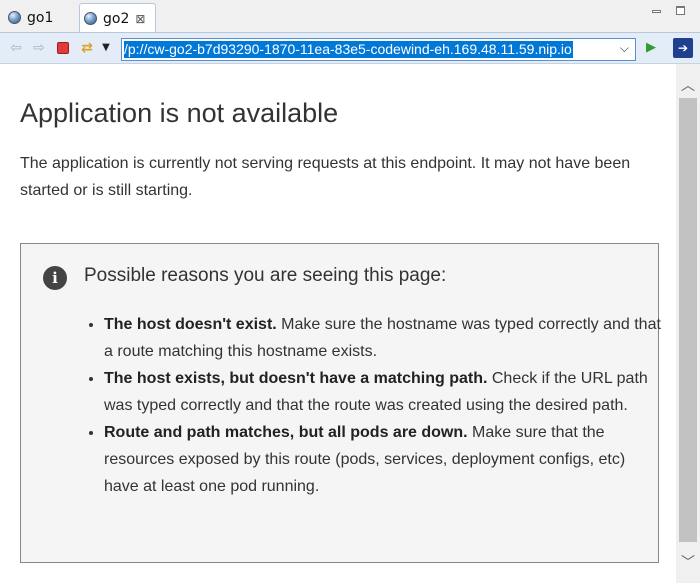 This screenshot has width=700, height=583. Describe the element at coordinates (680, 10) in the screenshot. I see `maximize-icon` at that location.